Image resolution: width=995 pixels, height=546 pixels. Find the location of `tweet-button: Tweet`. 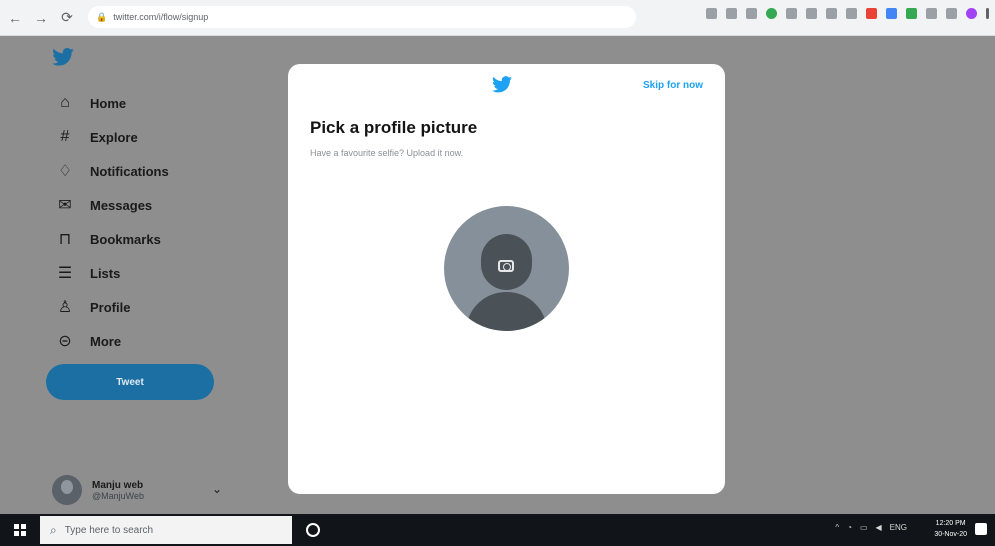

tweet-button: Tweet is located at coordinates (130, 382).